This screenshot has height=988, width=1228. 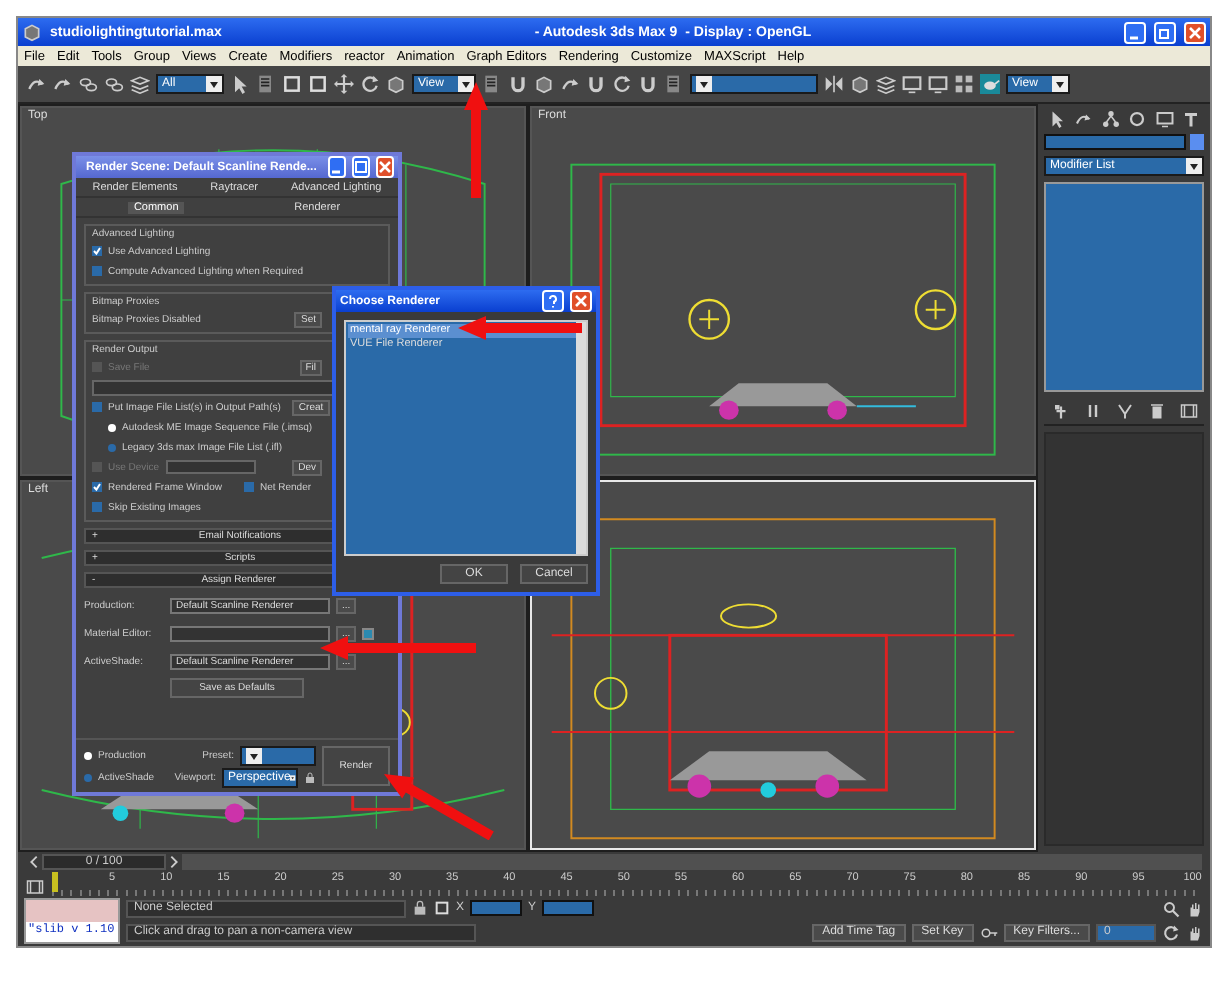 What do you see at coordinates (1197, 142) in the screenshot?
I see `color-swatch` at bounding box center [1197, 142].